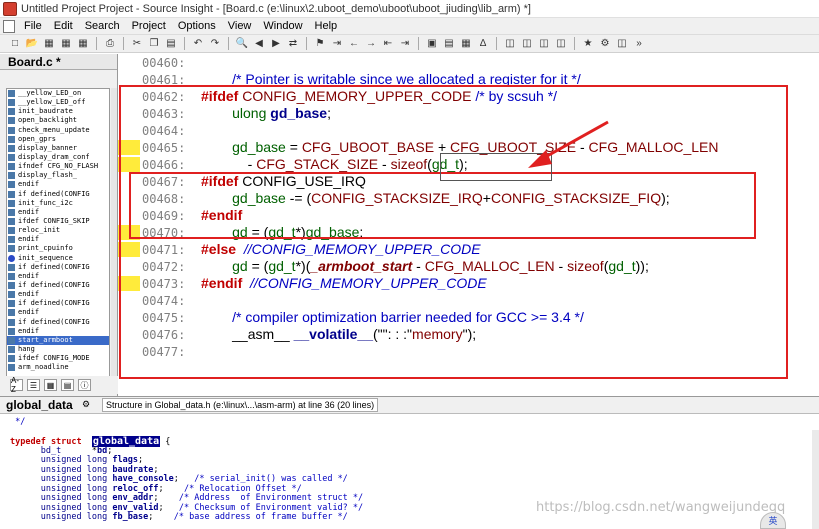 Image resolution: width=819 pixels, height=529 pixels. I want to click on symbol-label: if defined(CONFIG, so click(54, 285).